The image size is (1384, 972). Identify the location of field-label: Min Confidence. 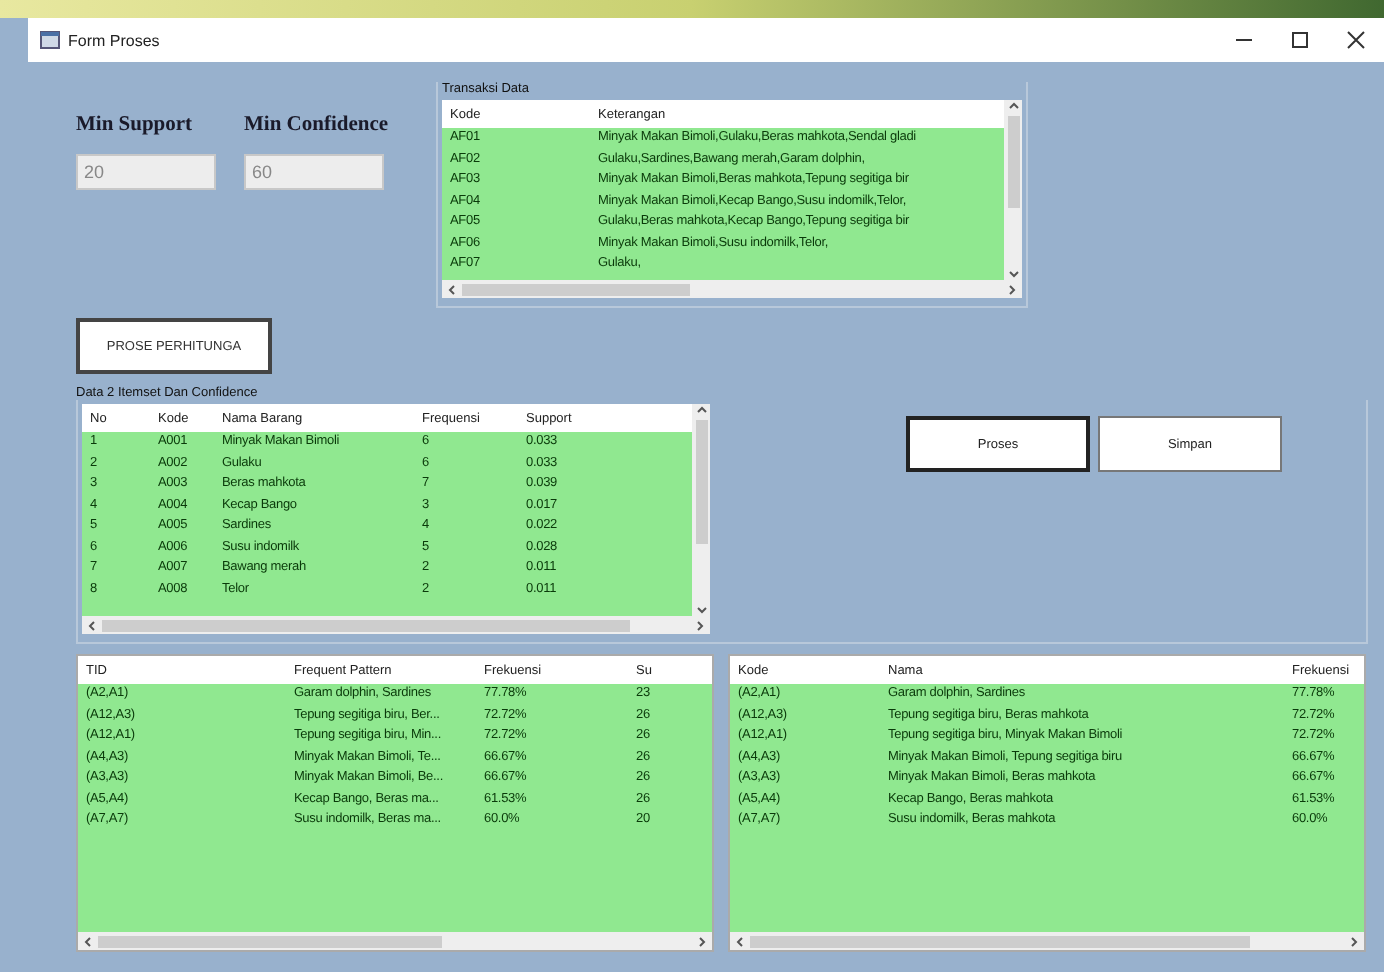
(316, 125).